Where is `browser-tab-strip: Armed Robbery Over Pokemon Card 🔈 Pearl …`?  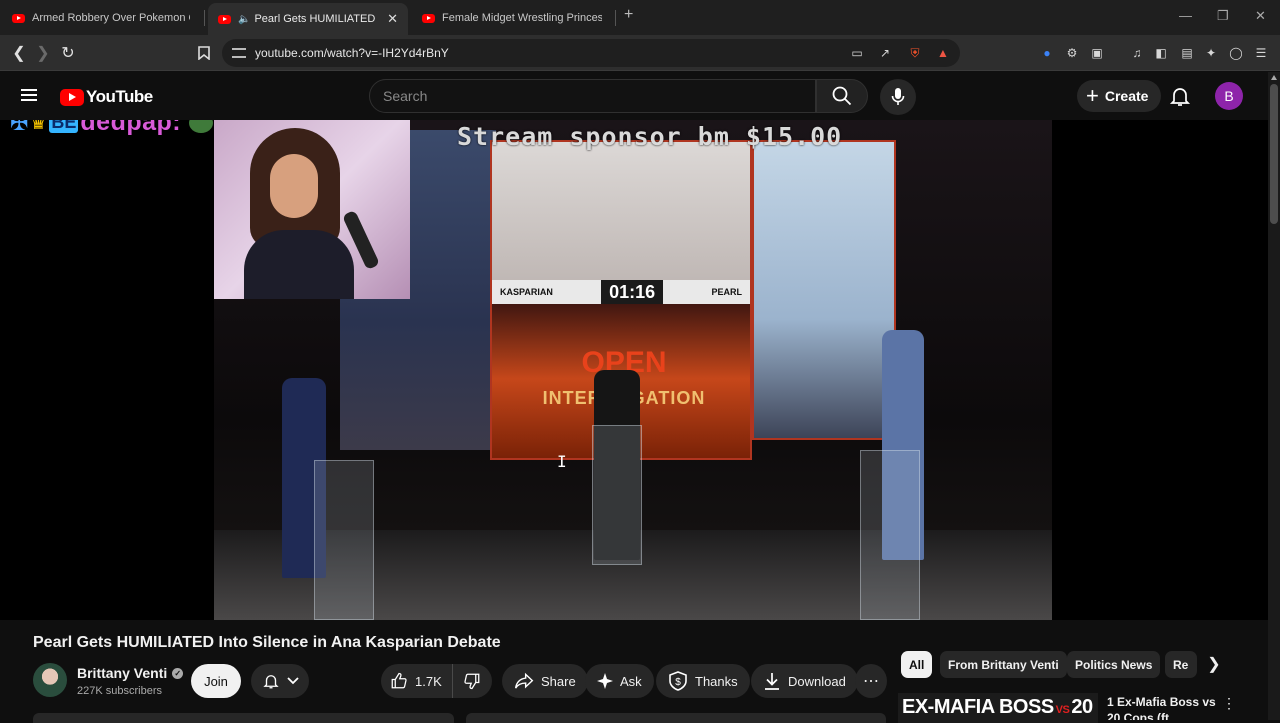
browser-tab-strip: Armed Robbery Over Pokemon Card 🔈 Pearl … is located at coordinates (640, 17).